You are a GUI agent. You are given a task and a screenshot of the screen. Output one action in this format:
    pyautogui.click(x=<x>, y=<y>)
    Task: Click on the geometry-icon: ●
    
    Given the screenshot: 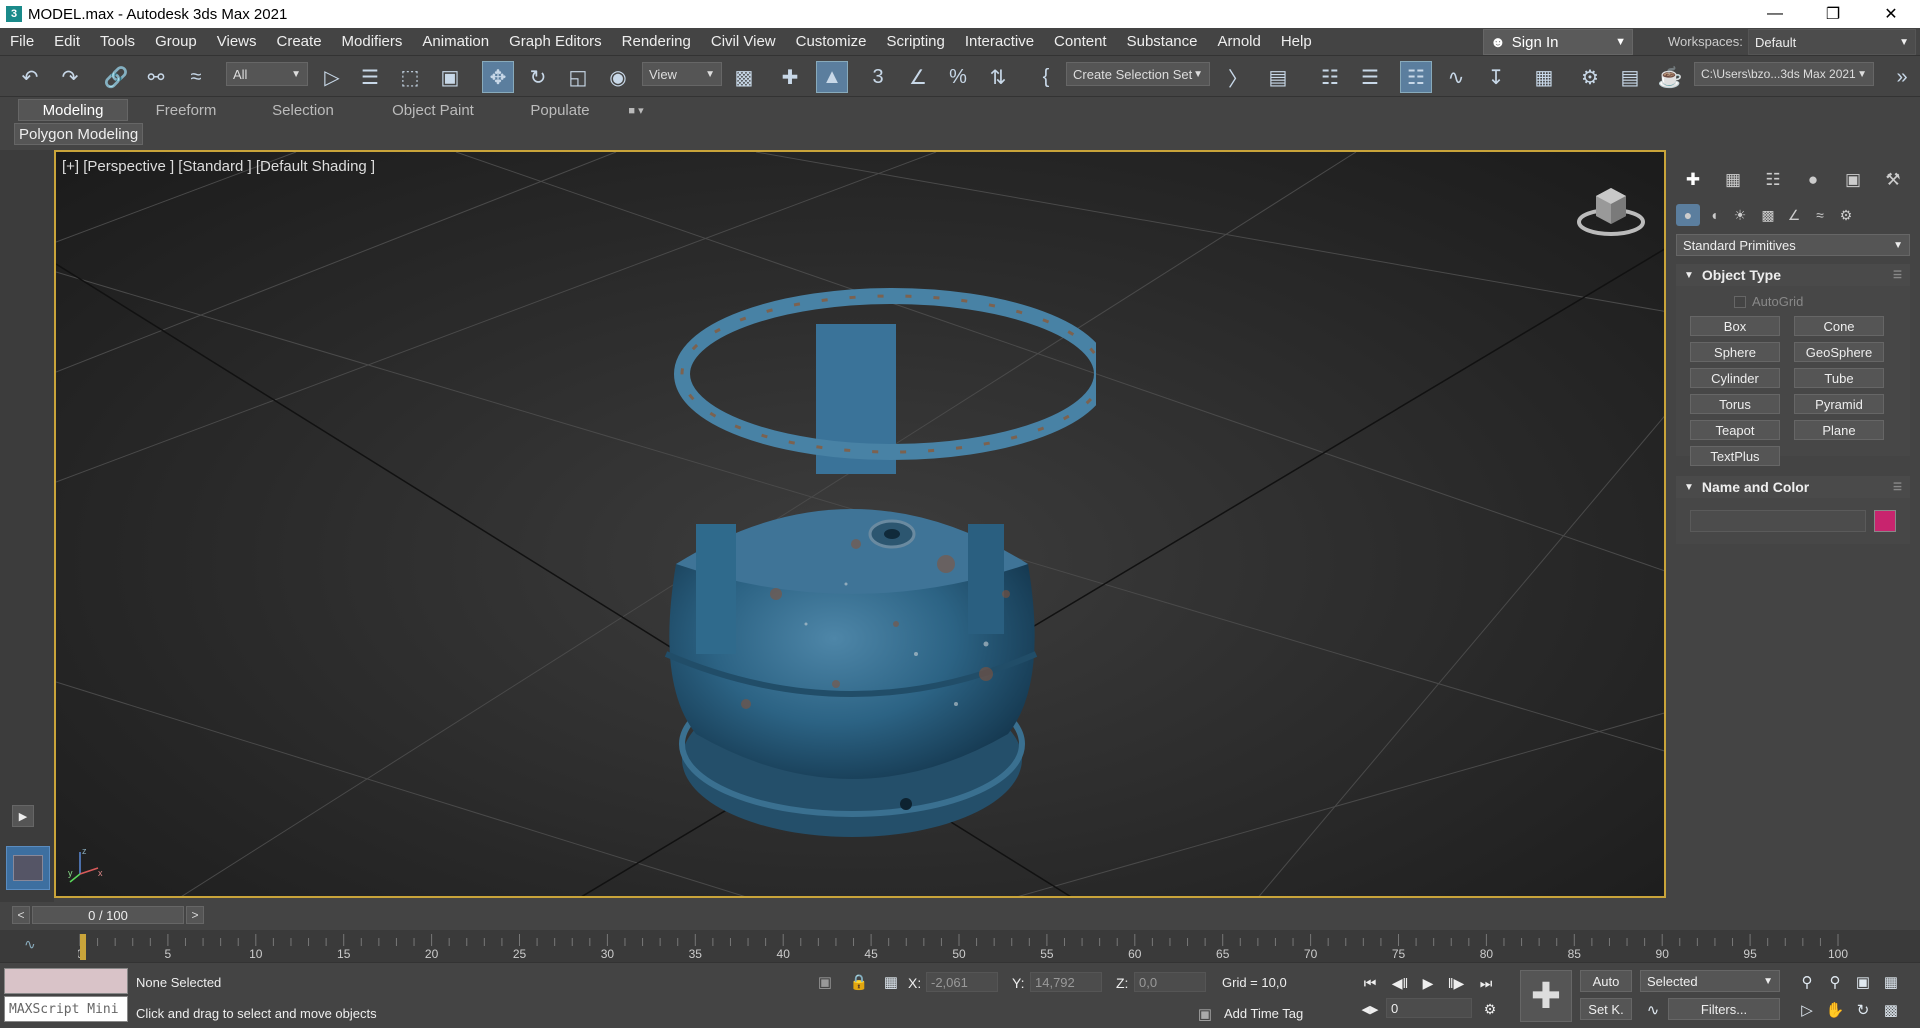 What is the action you would take?
    pyautogui.click(x=1688, y=215)
    